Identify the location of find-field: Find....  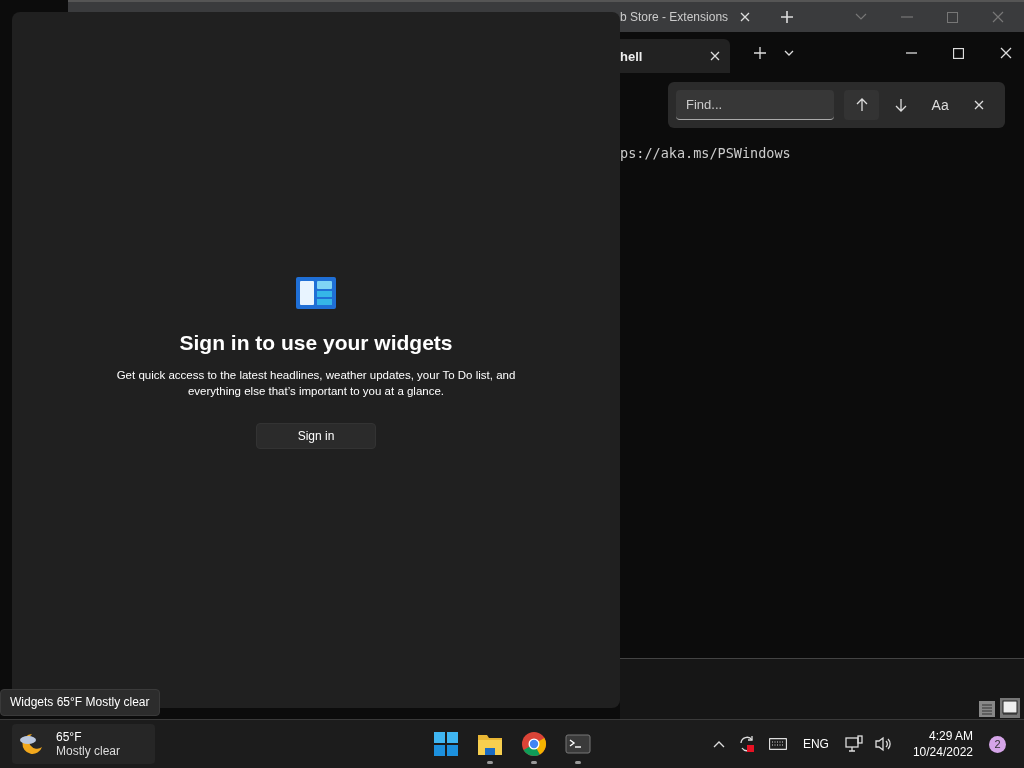
(755, 105).